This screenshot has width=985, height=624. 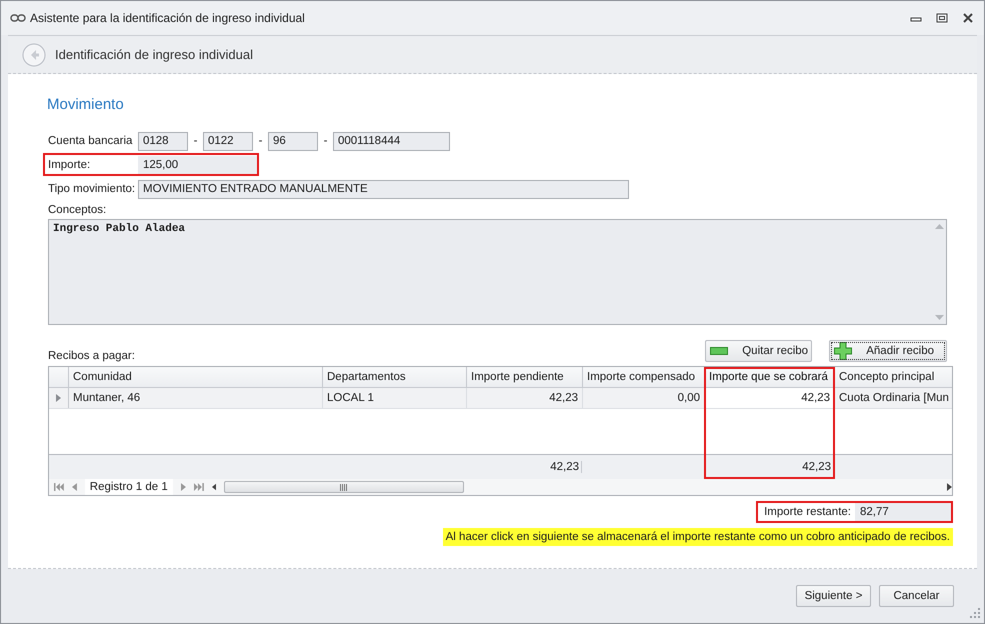 What do you see at coordinates (525, 377) in the screenshot?
I see `column-header: Importe pendiente` at bounding box center [525, 377].